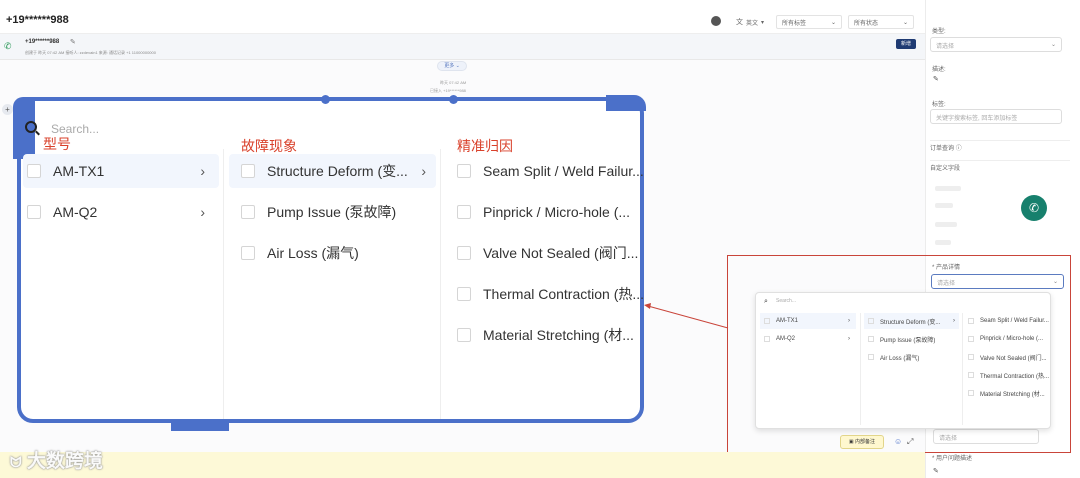 This screenshot has height=478, width=1080. Describe the element at coordinates (388, 97) in the screenshot. I see `frame-top-notch` at that location.